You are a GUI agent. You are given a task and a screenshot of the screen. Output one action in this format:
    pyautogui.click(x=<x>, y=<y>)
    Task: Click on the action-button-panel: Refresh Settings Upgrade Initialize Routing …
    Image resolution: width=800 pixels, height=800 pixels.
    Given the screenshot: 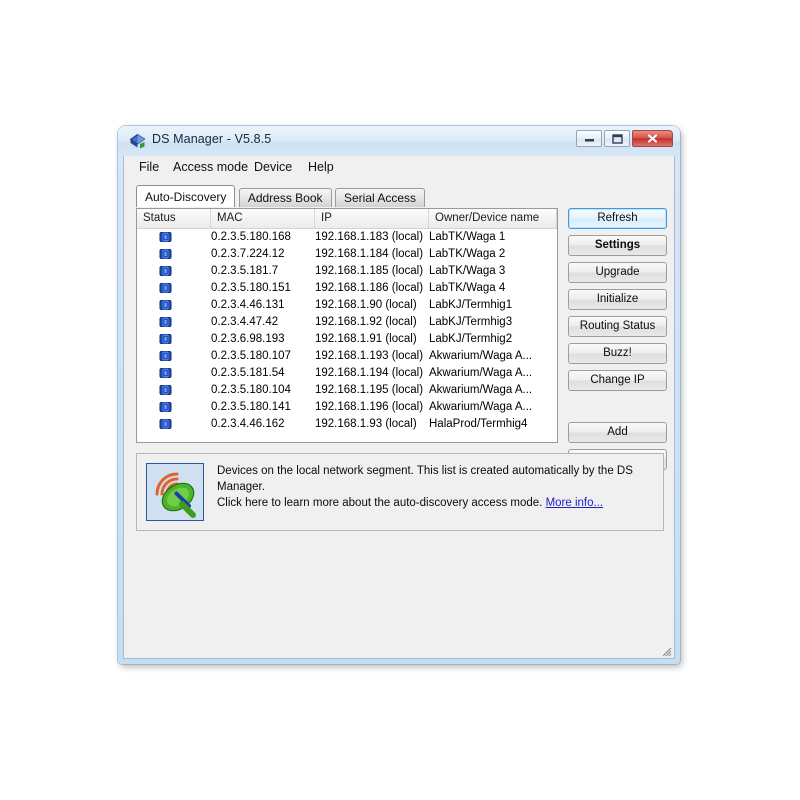 What is the action you would take?
    pyautogui.click(x=617, y=342)
    